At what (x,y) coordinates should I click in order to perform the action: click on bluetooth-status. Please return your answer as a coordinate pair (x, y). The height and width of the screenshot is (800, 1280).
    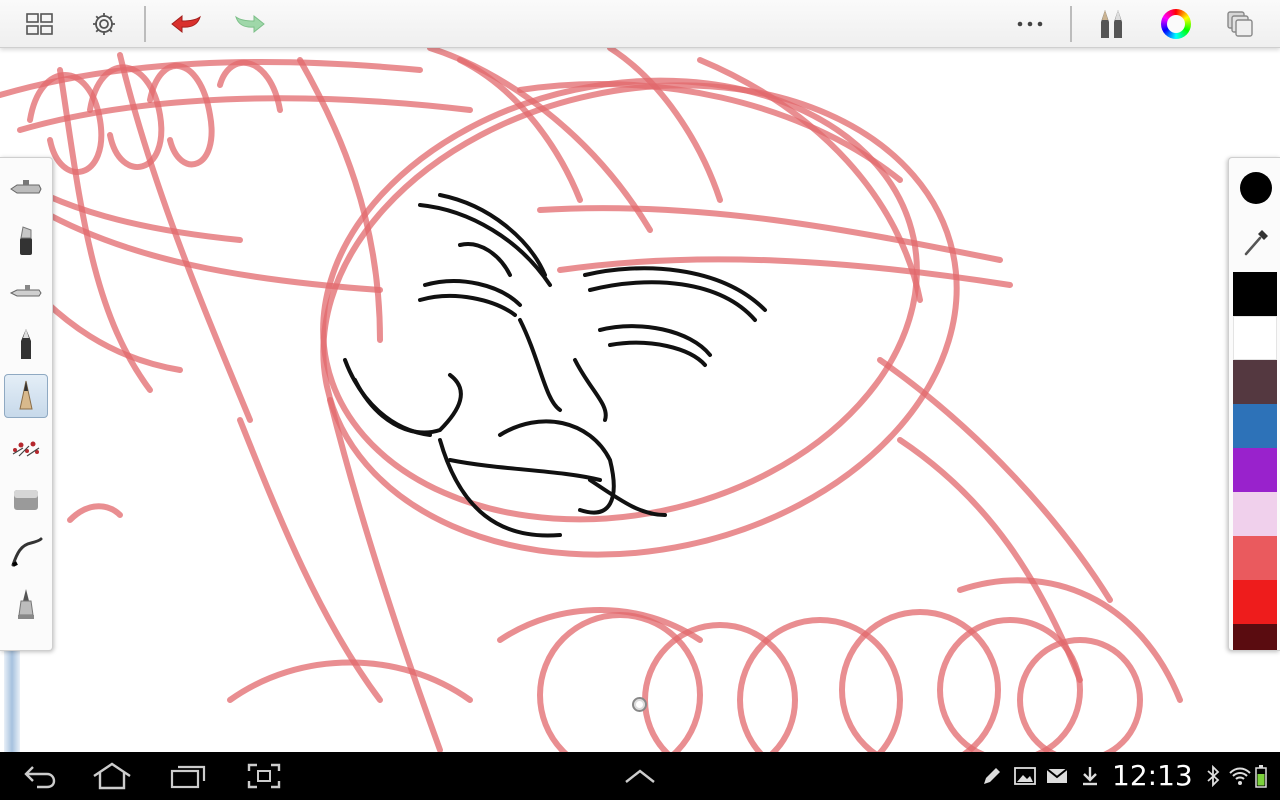
    Looking at the image, I should click on (1213, 776).